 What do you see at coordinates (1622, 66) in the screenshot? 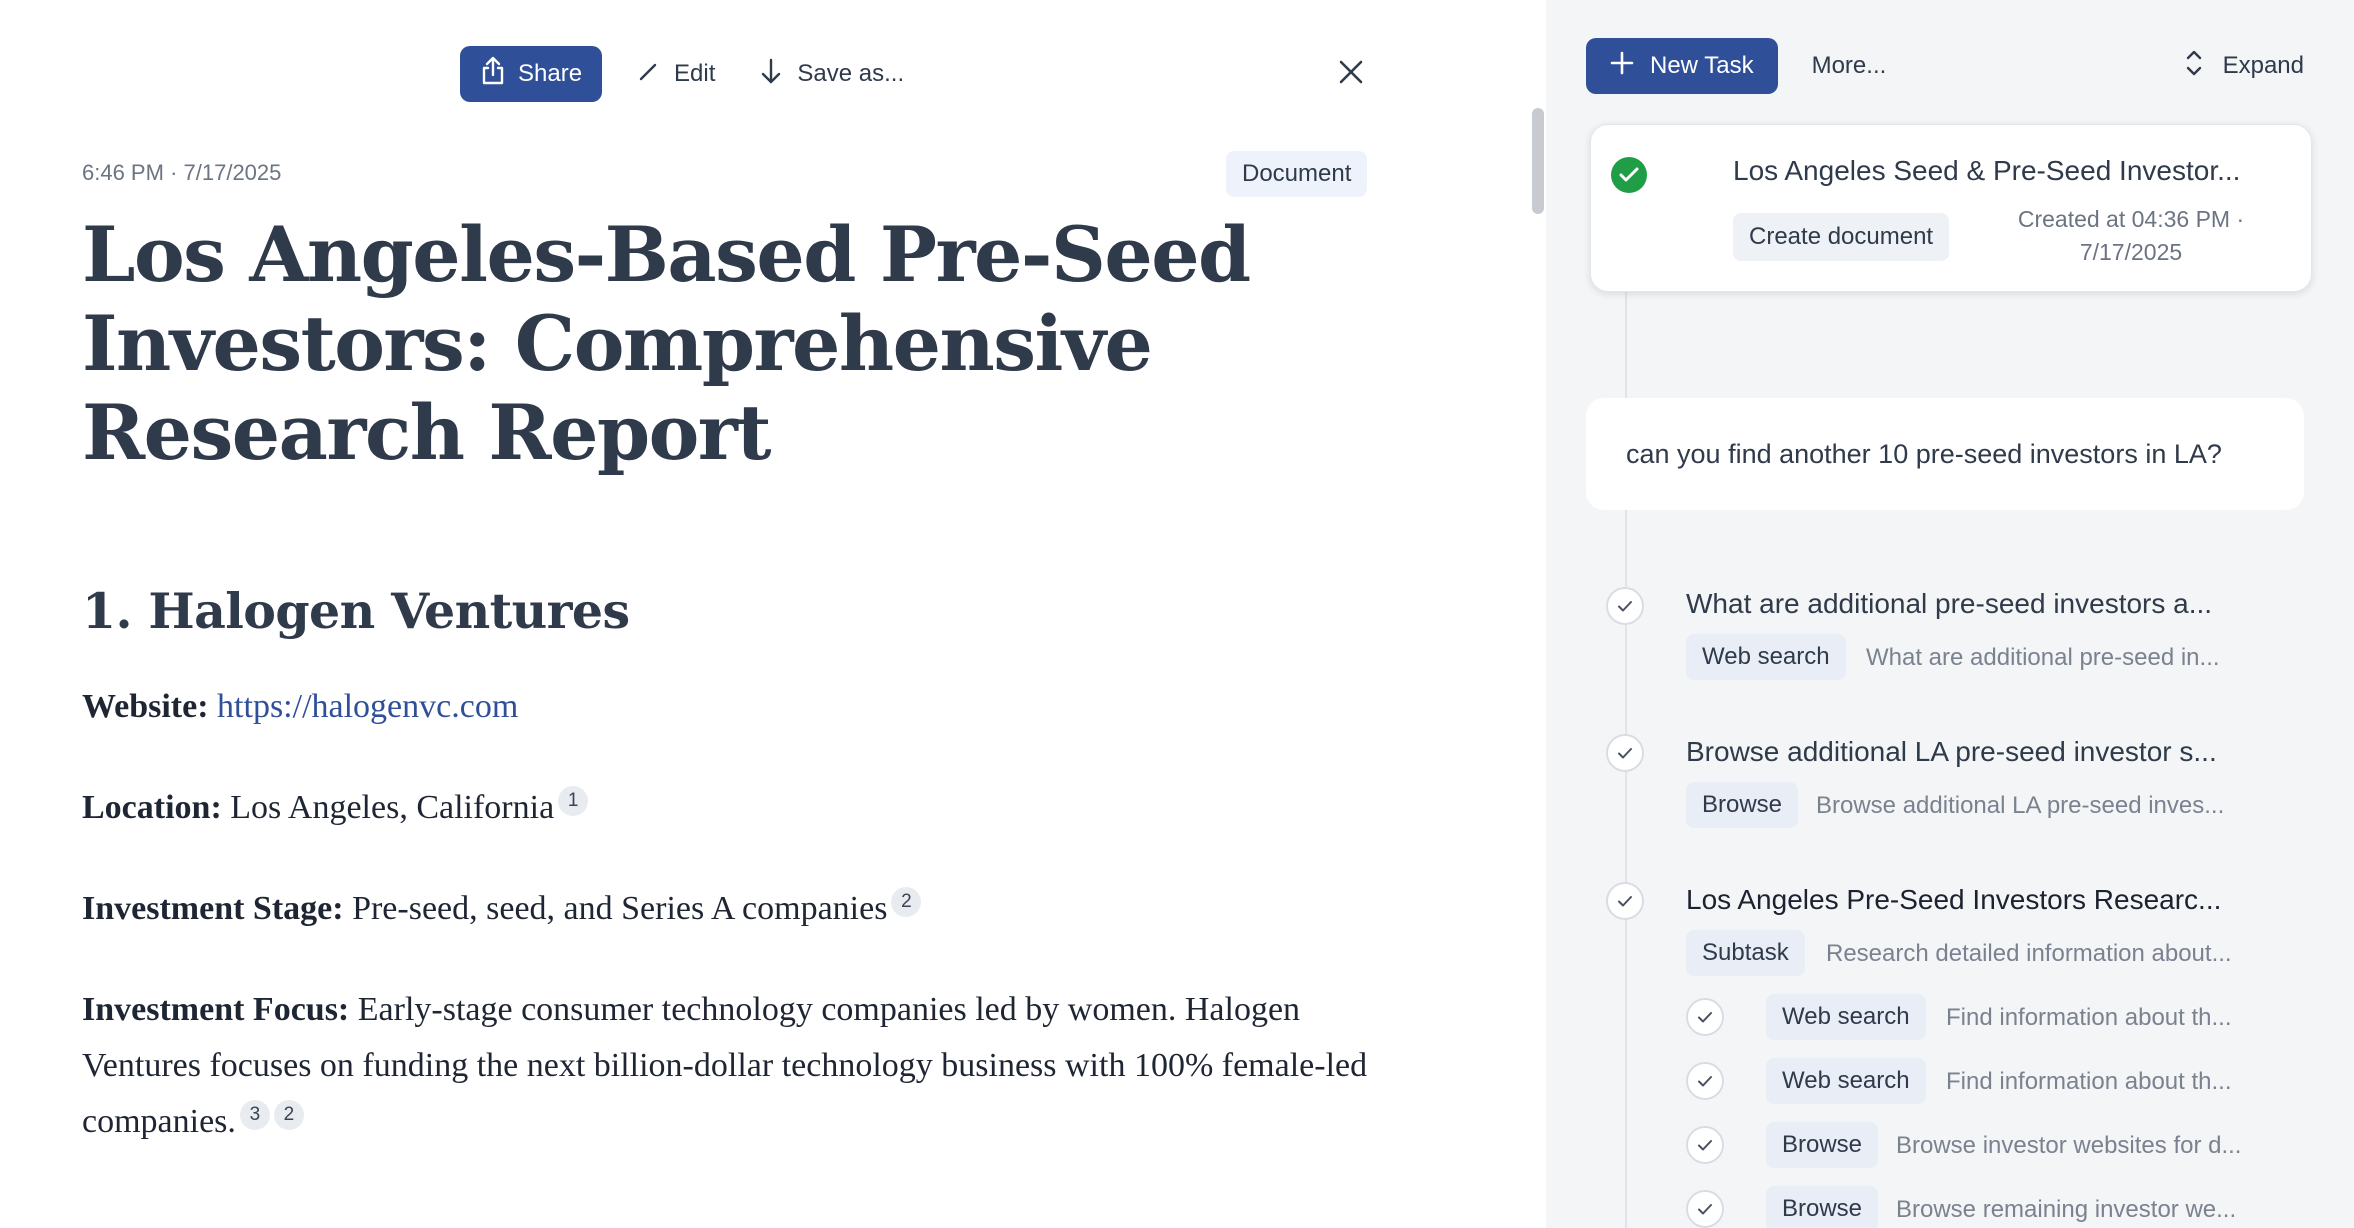
I see `plus-icon` at bounding box center [1622, 66].